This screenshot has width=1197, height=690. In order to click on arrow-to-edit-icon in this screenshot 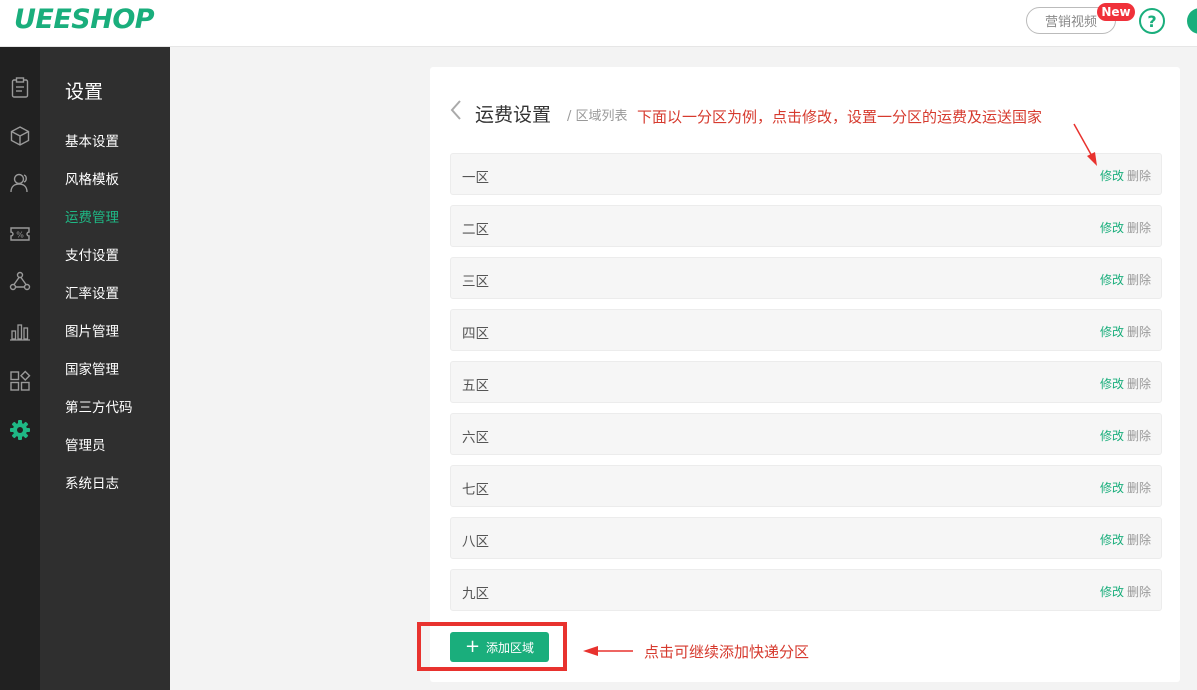, I will do `click(1085, 144)`.